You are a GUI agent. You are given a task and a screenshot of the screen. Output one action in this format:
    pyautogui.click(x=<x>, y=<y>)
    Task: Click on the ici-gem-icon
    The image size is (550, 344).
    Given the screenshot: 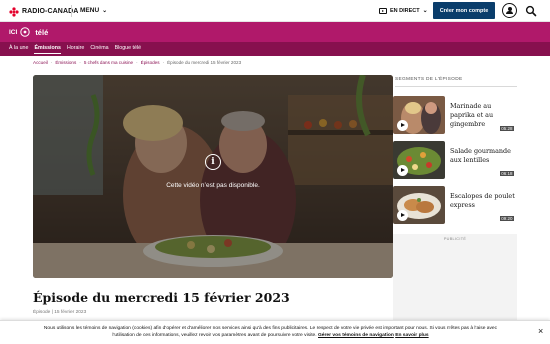 What is the action you would take?
    pyautogui.click(x=25, y=32)
    